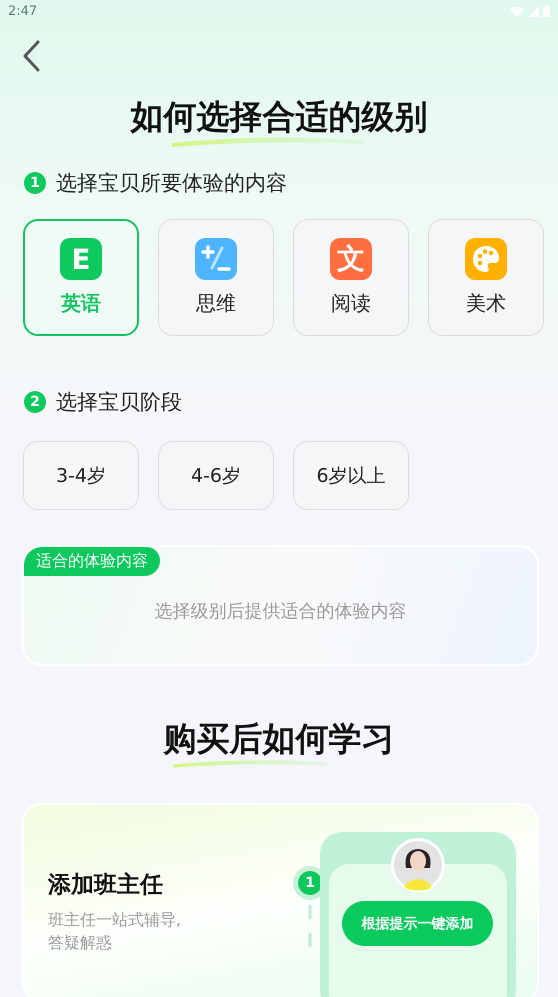 This screenshot has width=558, height=997. Describe the element at coordinates (115, 931) in the screenshot. I see `step-description: 班主任一站式辅导, 答疑解惑` at that location.